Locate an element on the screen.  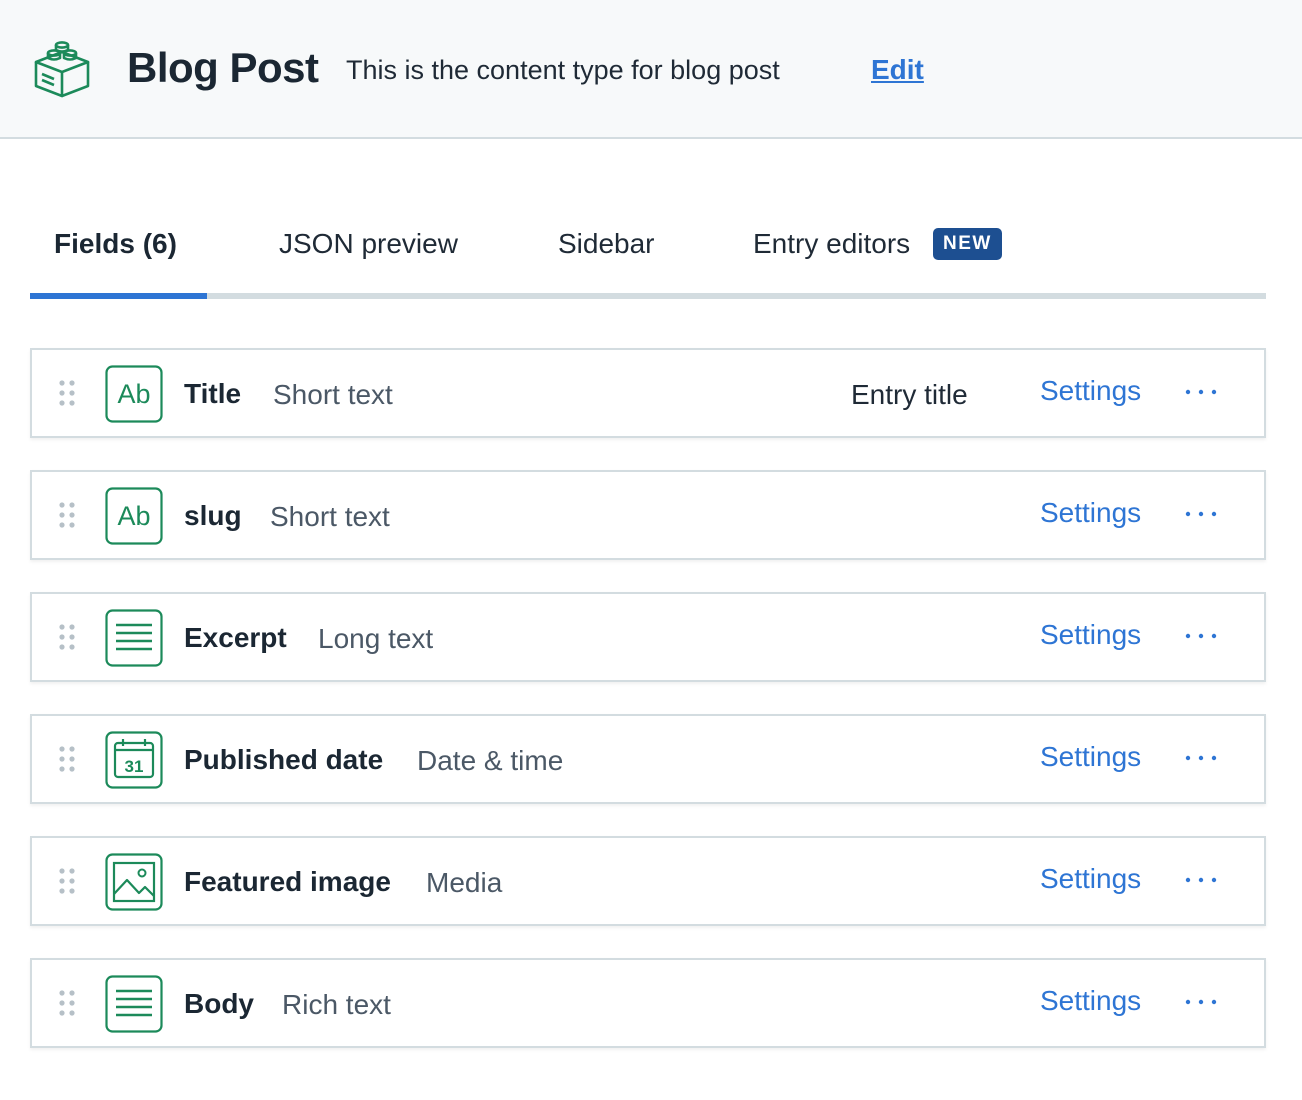
edit-link: Edit is located at coordinates (897, 70).